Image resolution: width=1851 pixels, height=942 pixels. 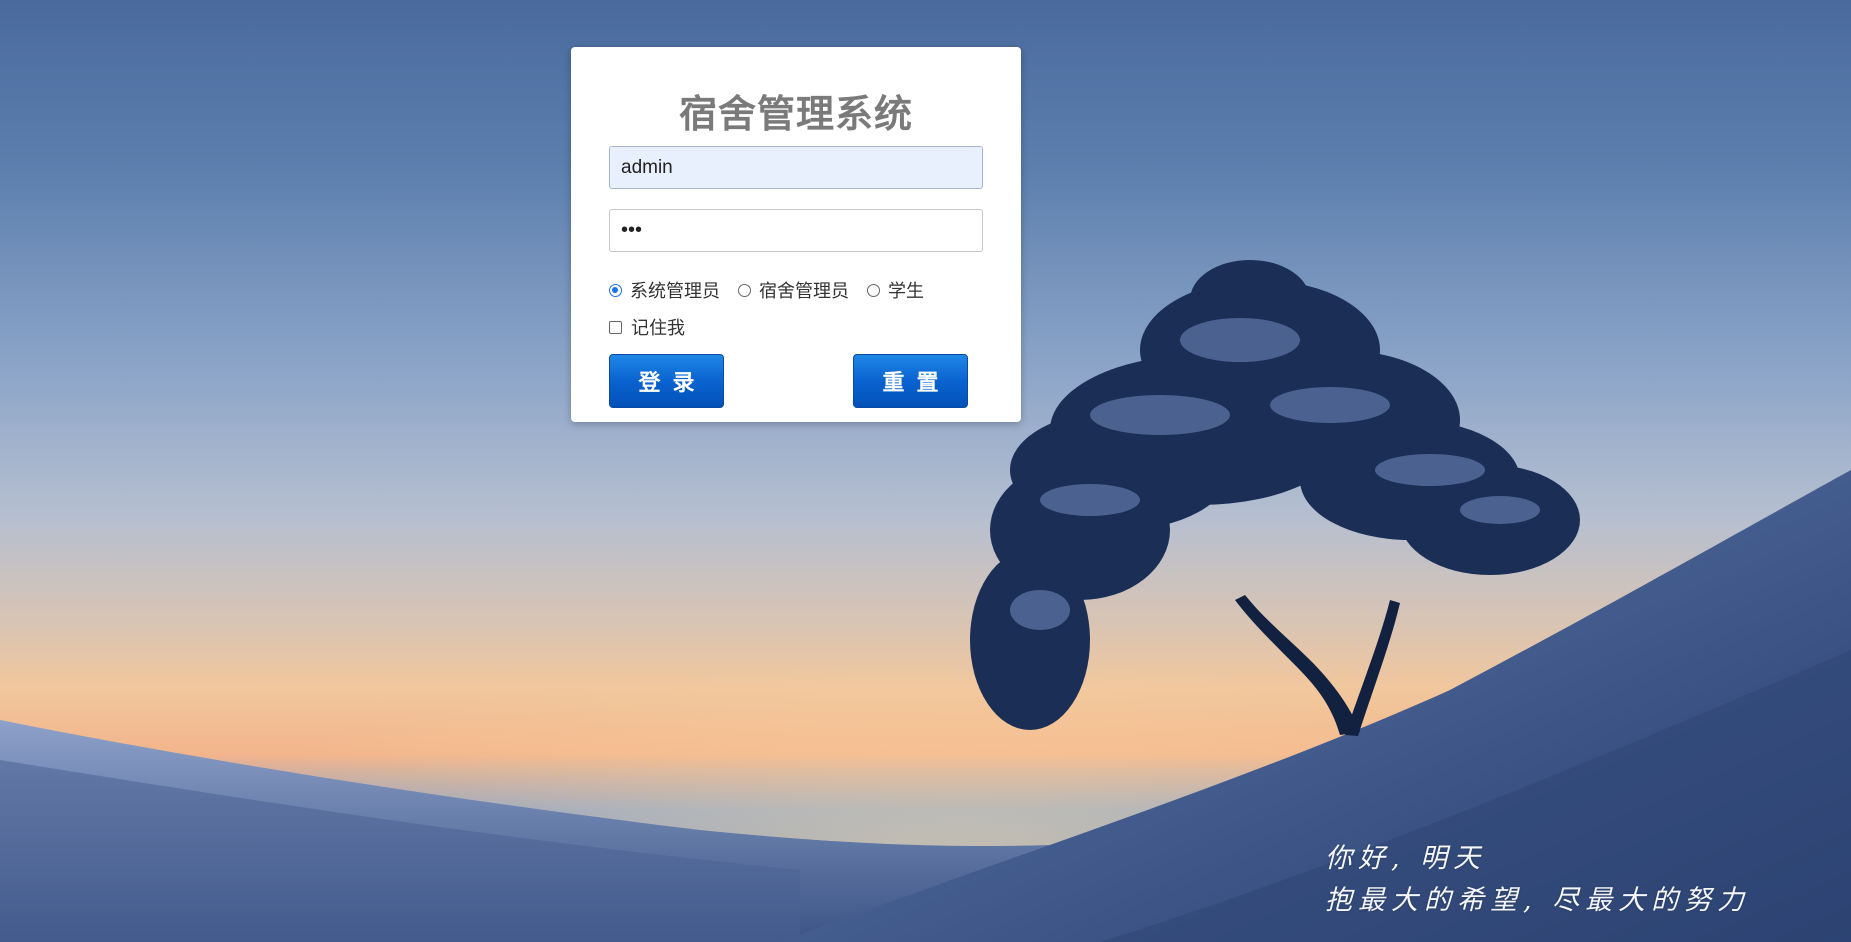 What do you see at coordinates (804, 290) in the screenshot?
I see `role-label-dorm-admin: 宿舍管理员` at bounding box center [804, 290].